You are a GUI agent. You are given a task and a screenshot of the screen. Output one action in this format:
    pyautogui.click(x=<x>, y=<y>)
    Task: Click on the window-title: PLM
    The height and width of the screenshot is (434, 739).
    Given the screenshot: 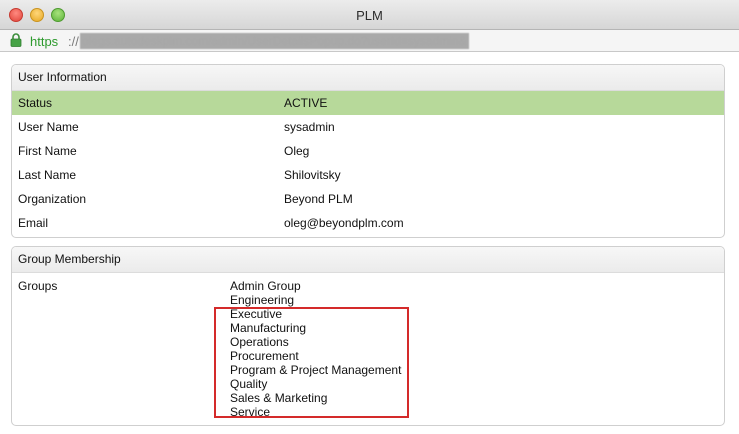 What is the action you would take?
    pyautogui.click(x=369, y=15)
    